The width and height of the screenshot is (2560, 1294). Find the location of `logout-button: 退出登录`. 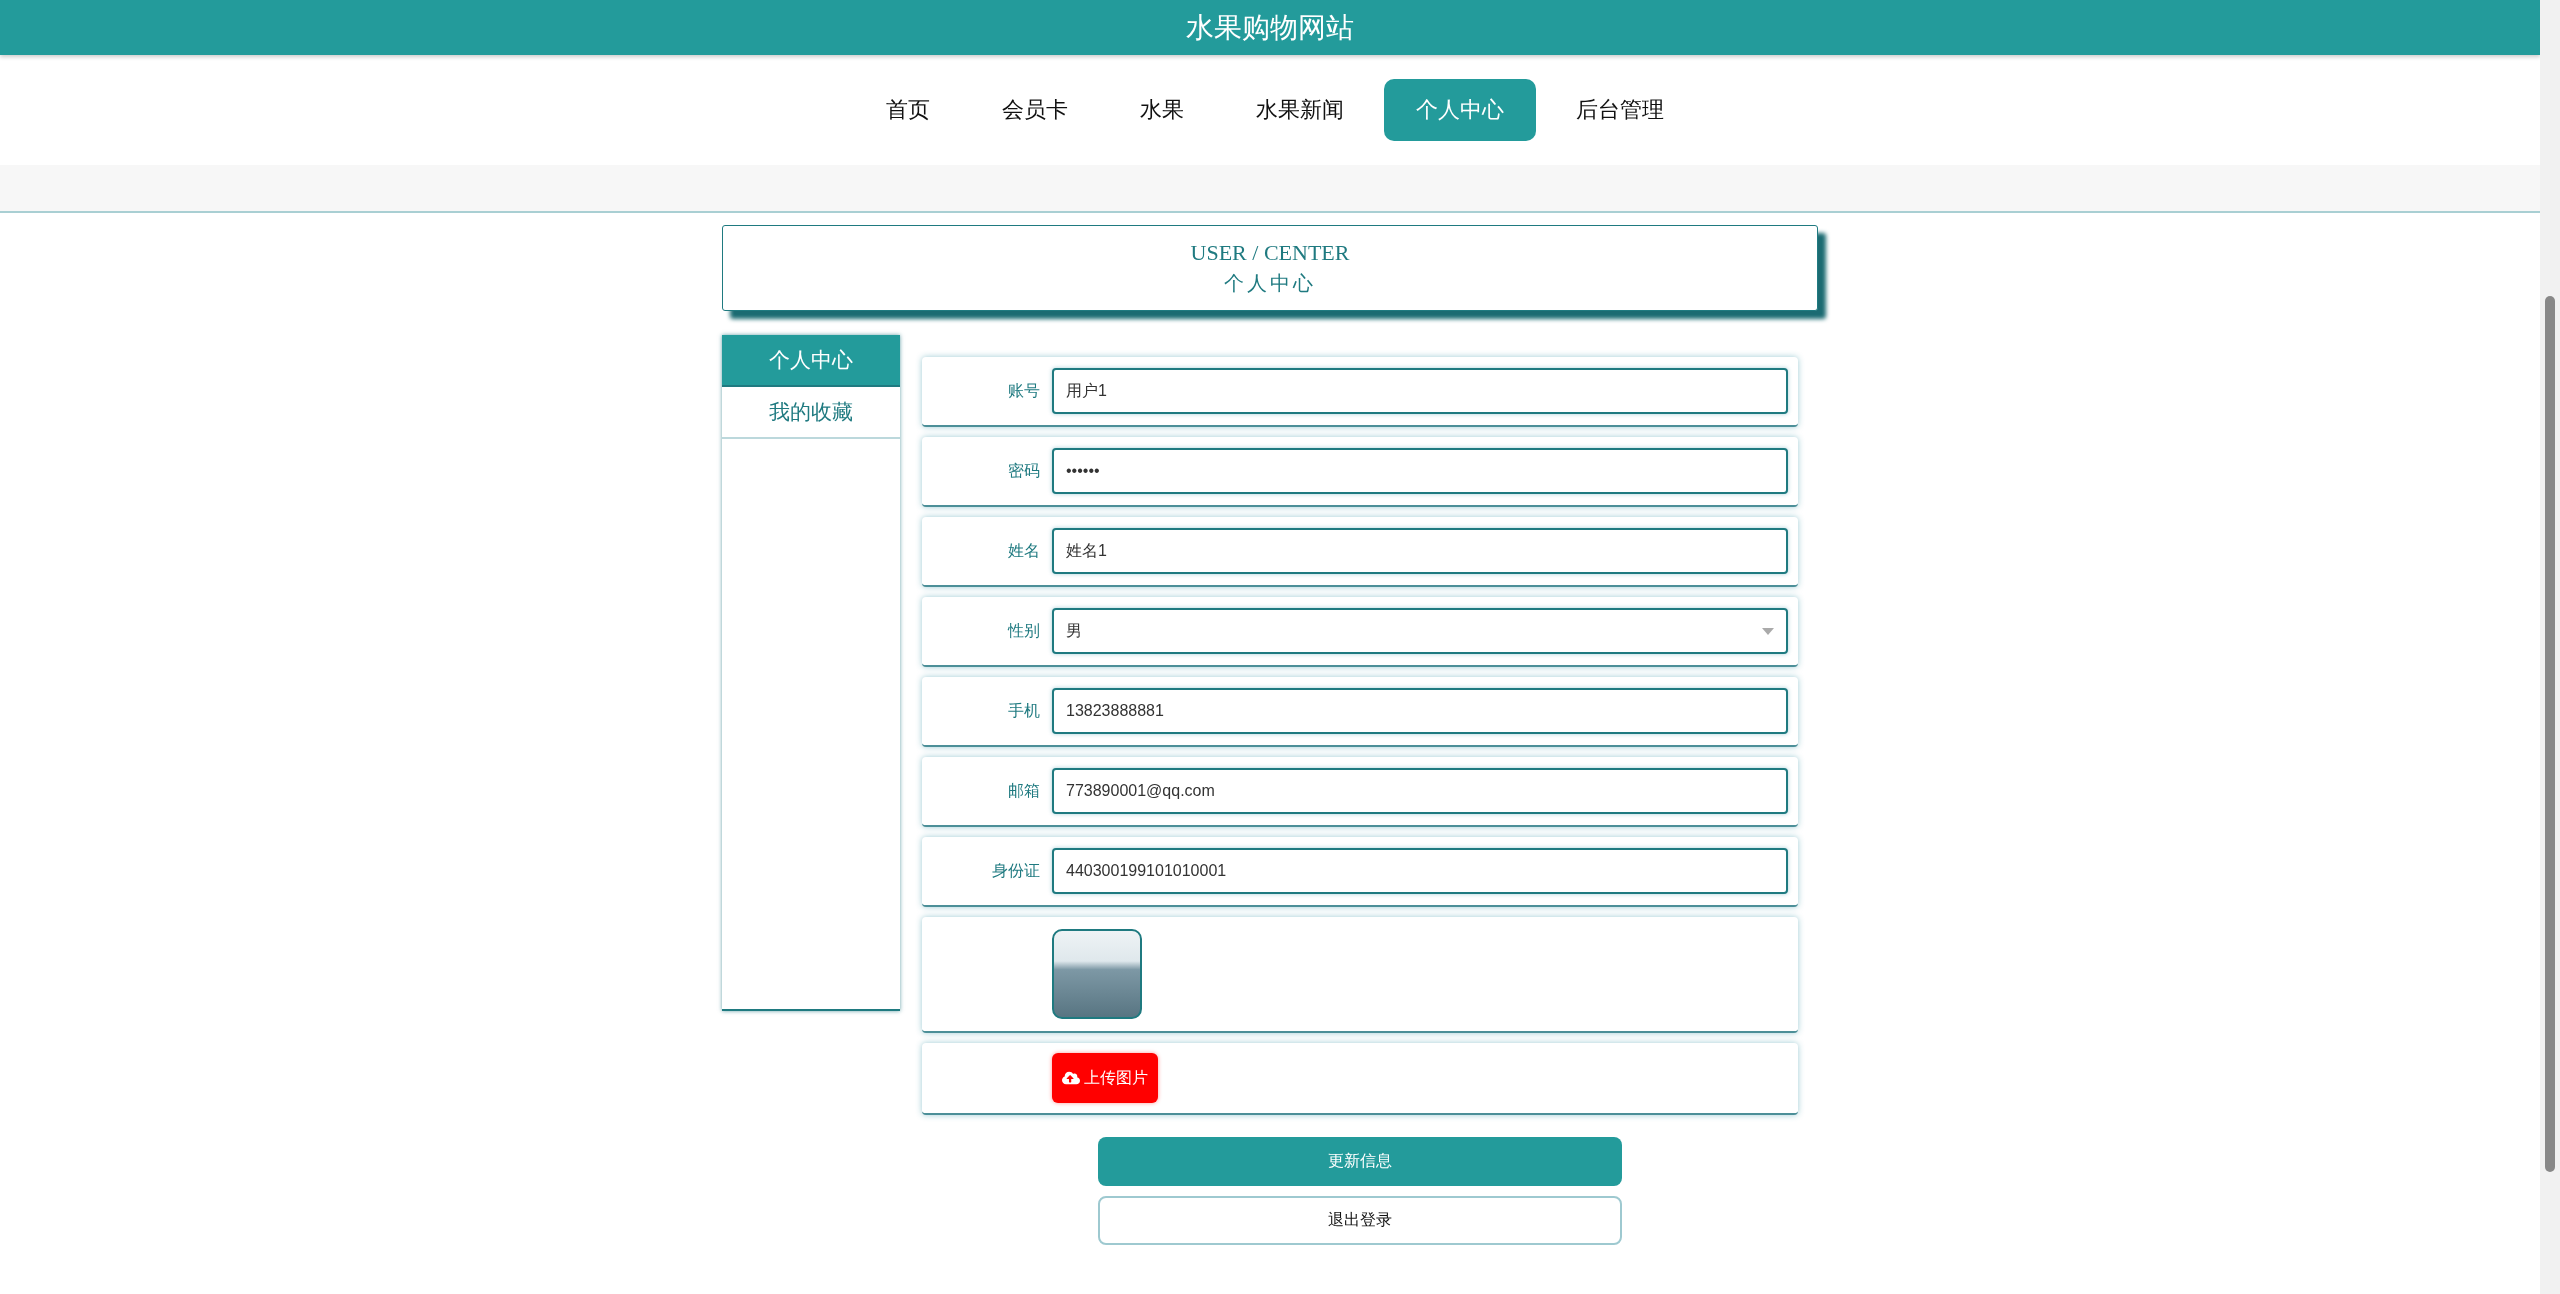

logout-button: 退出登录 is located at coordinates (1360, 1220).